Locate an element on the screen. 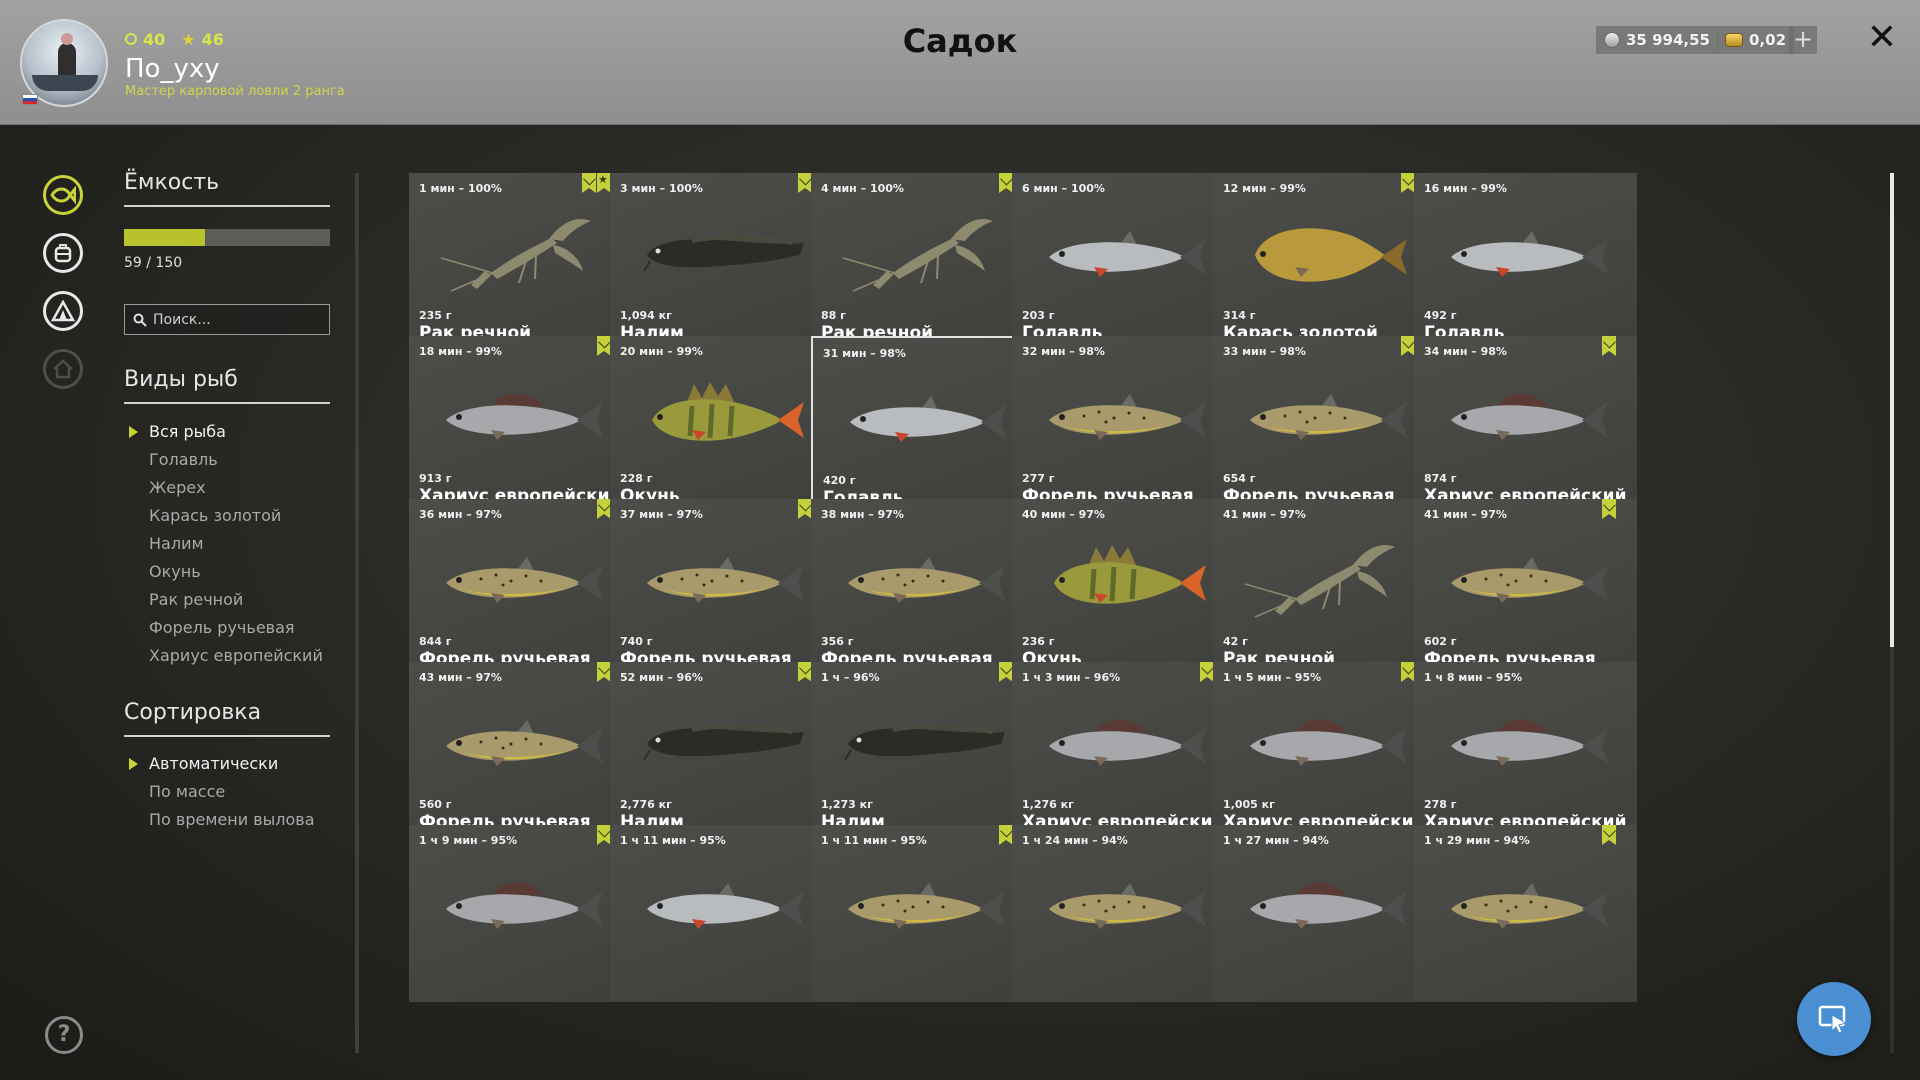 Image resolution: width=1920 pixels, height=1080 pixels. species-filter-item: Окунь is located at coordinates (223, 572).